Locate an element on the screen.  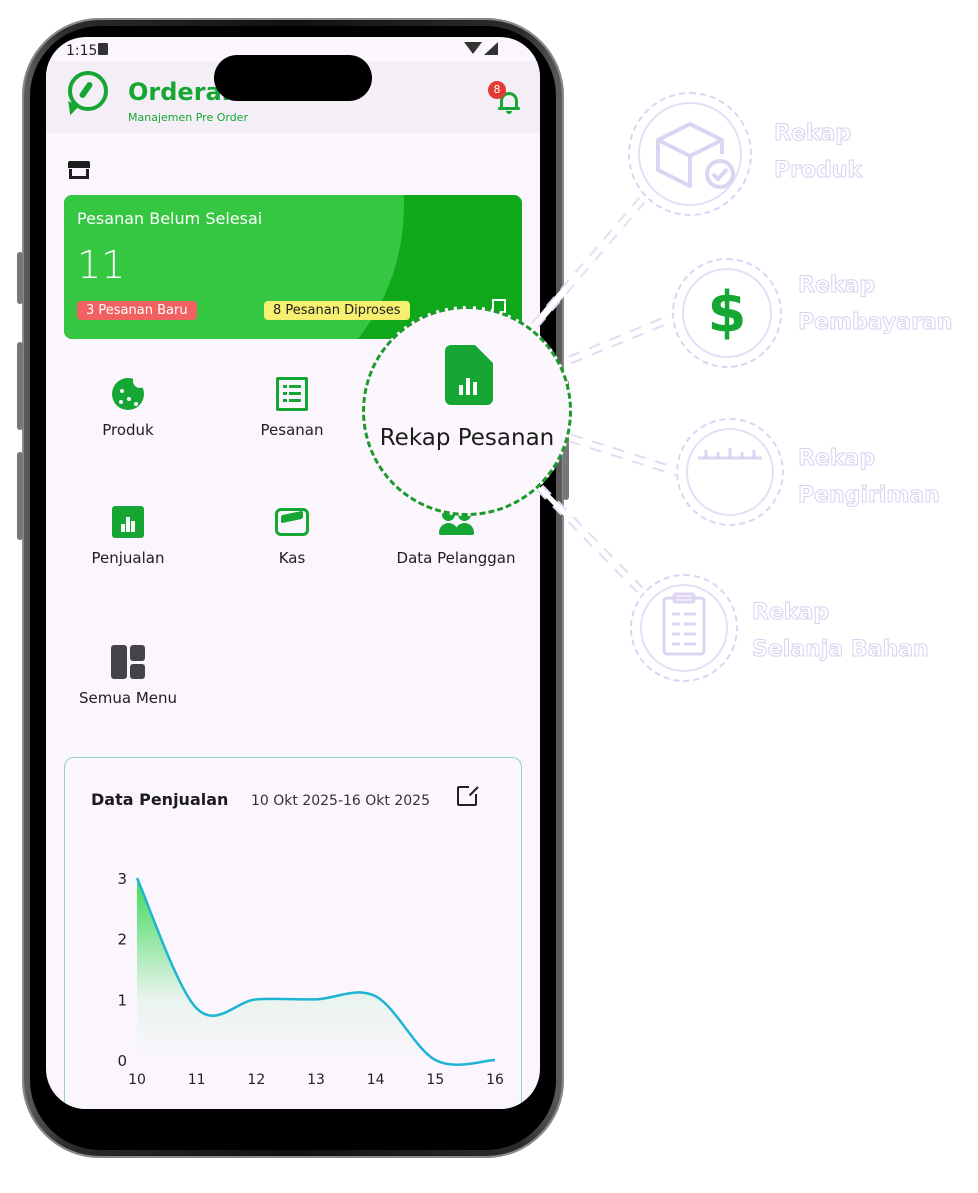
status-time: 1:15 is located at coordinates (82, 51).